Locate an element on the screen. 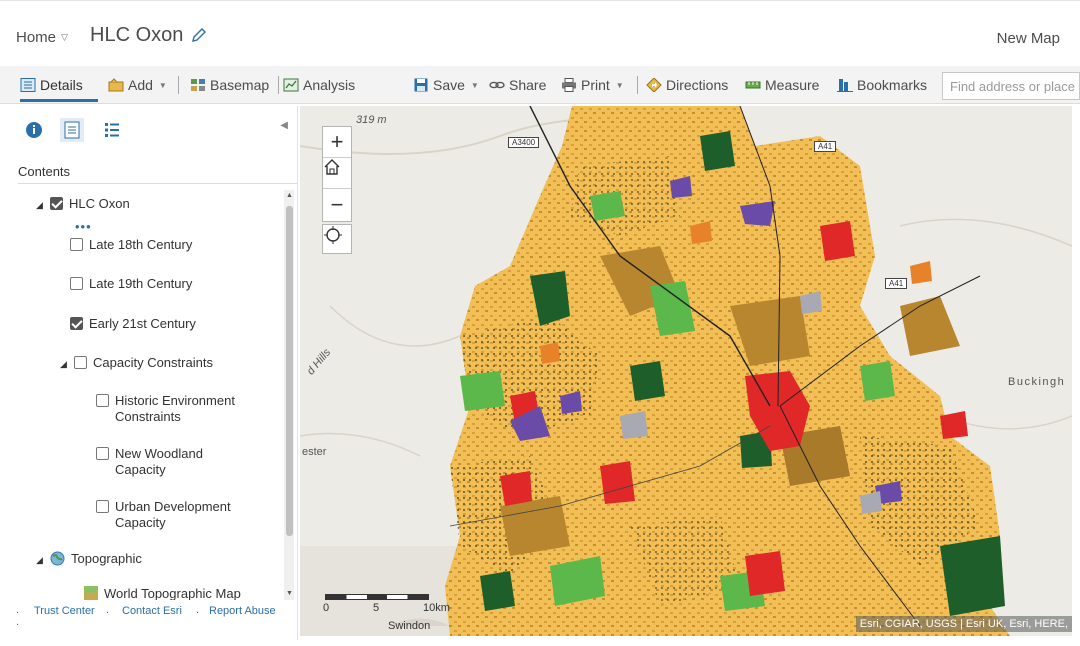 This screenshot has width=1080, height=646. scroll-down-icon: ▼ is located at coordinates (289, 593).